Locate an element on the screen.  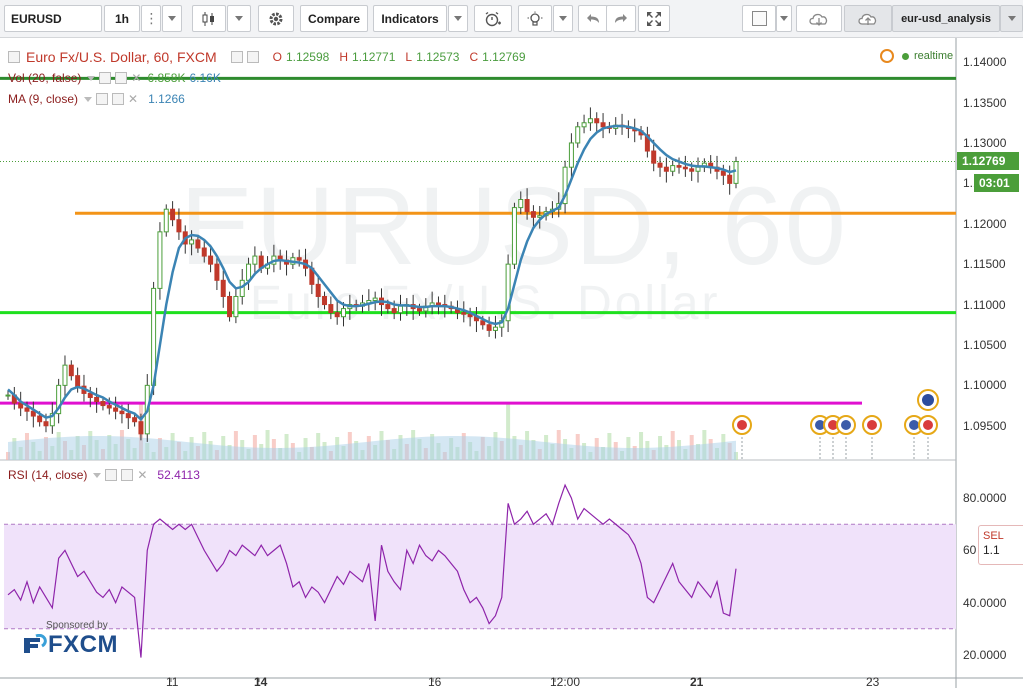
interval-more-button: ⋮ is located at coordinates (151, 18).